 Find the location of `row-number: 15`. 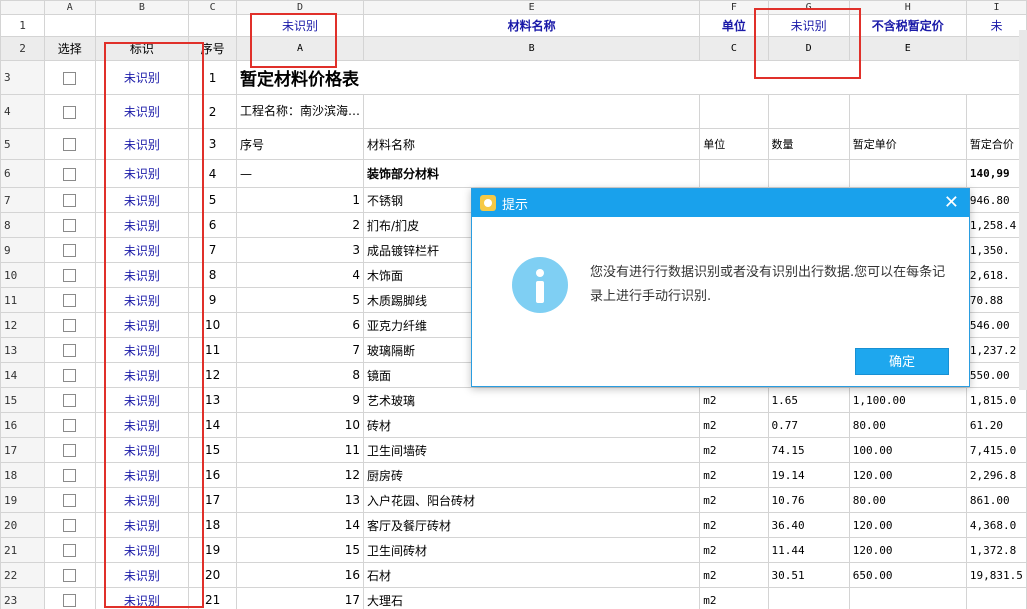

row-number: 15 is located at coordinates (22, 400).